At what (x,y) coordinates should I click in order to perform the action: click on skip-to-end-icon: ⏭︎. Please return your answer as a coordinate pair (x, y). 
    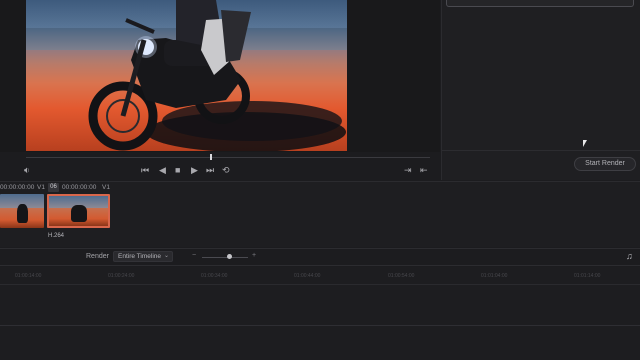
    Looking at the image, I should click on (210, 170).